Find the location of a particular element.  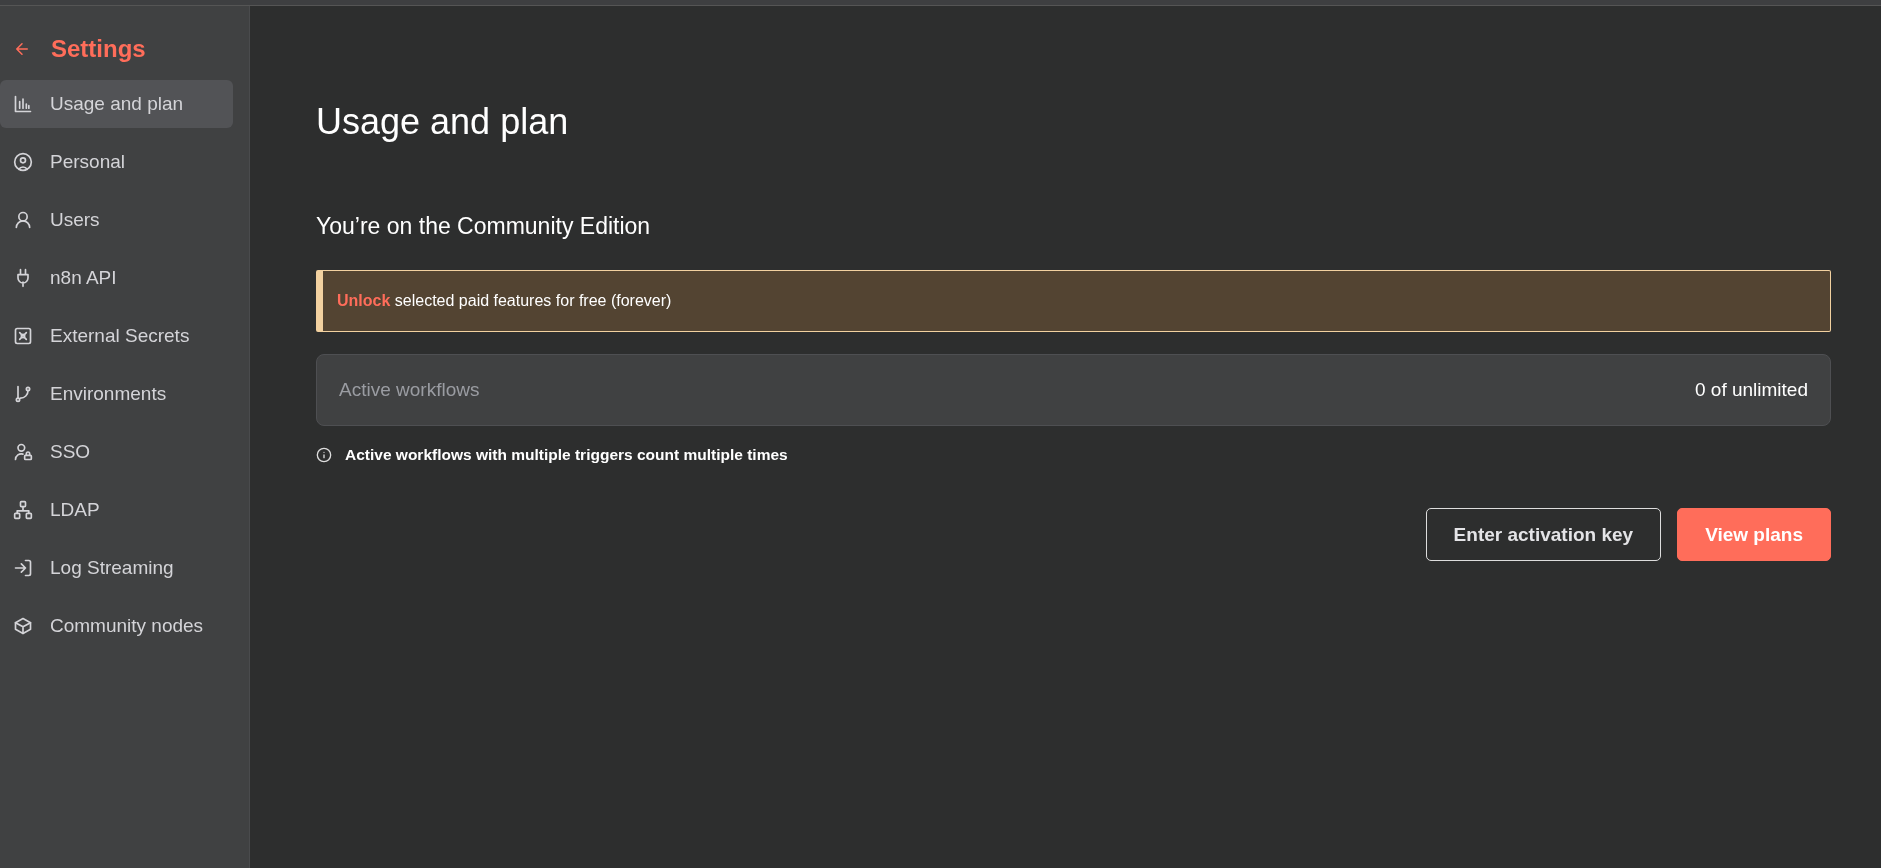

back-arrow-icon is located at coordinates (22, 49).